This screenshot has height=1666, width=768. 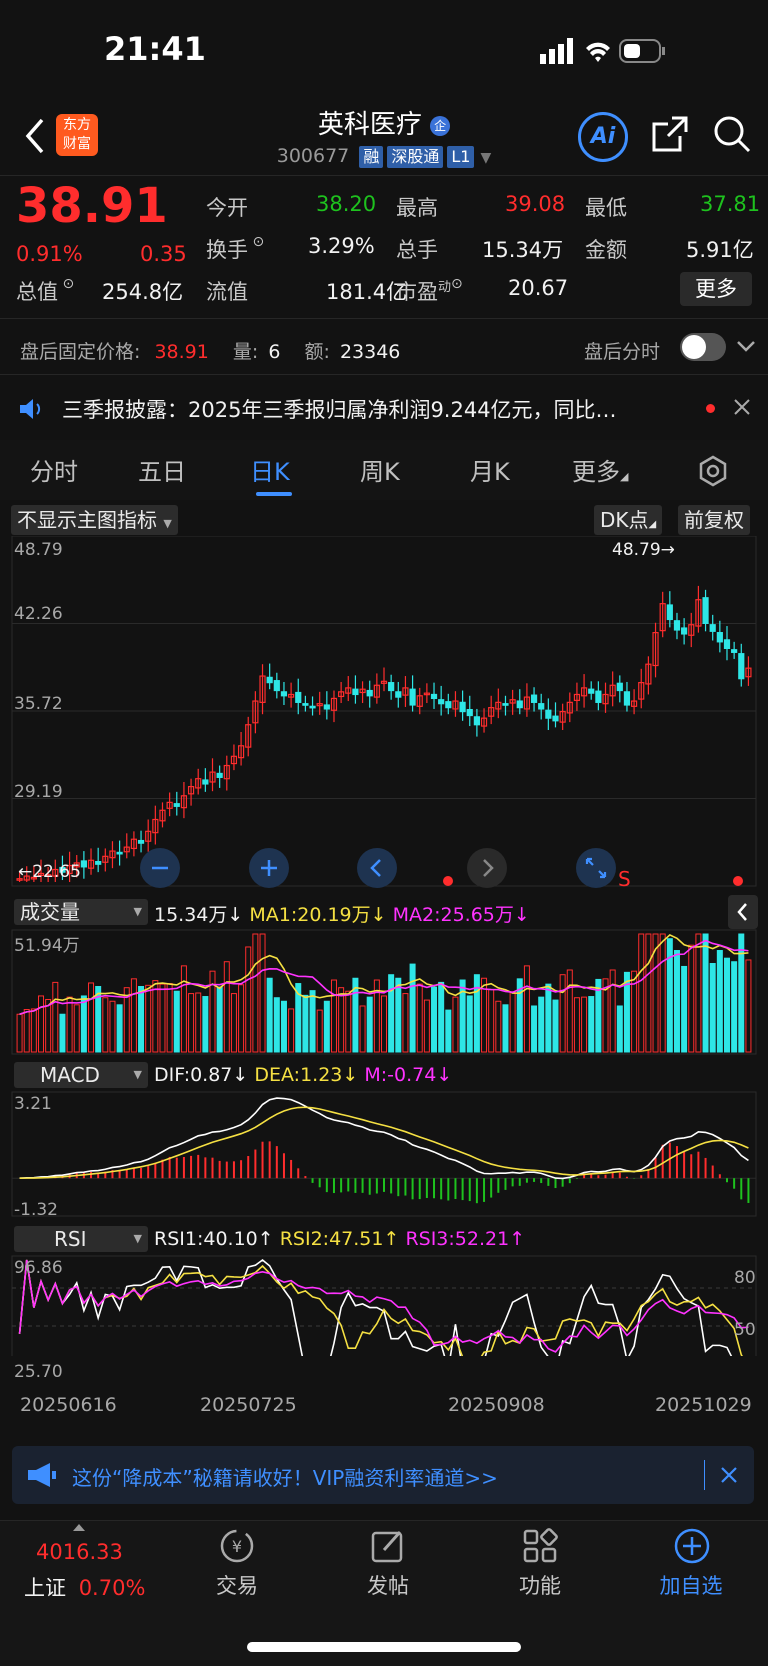 What do you see at coordinates (387, 1547) in the screenshot?
I see `post-icon` at bounding box center [387, 1547].